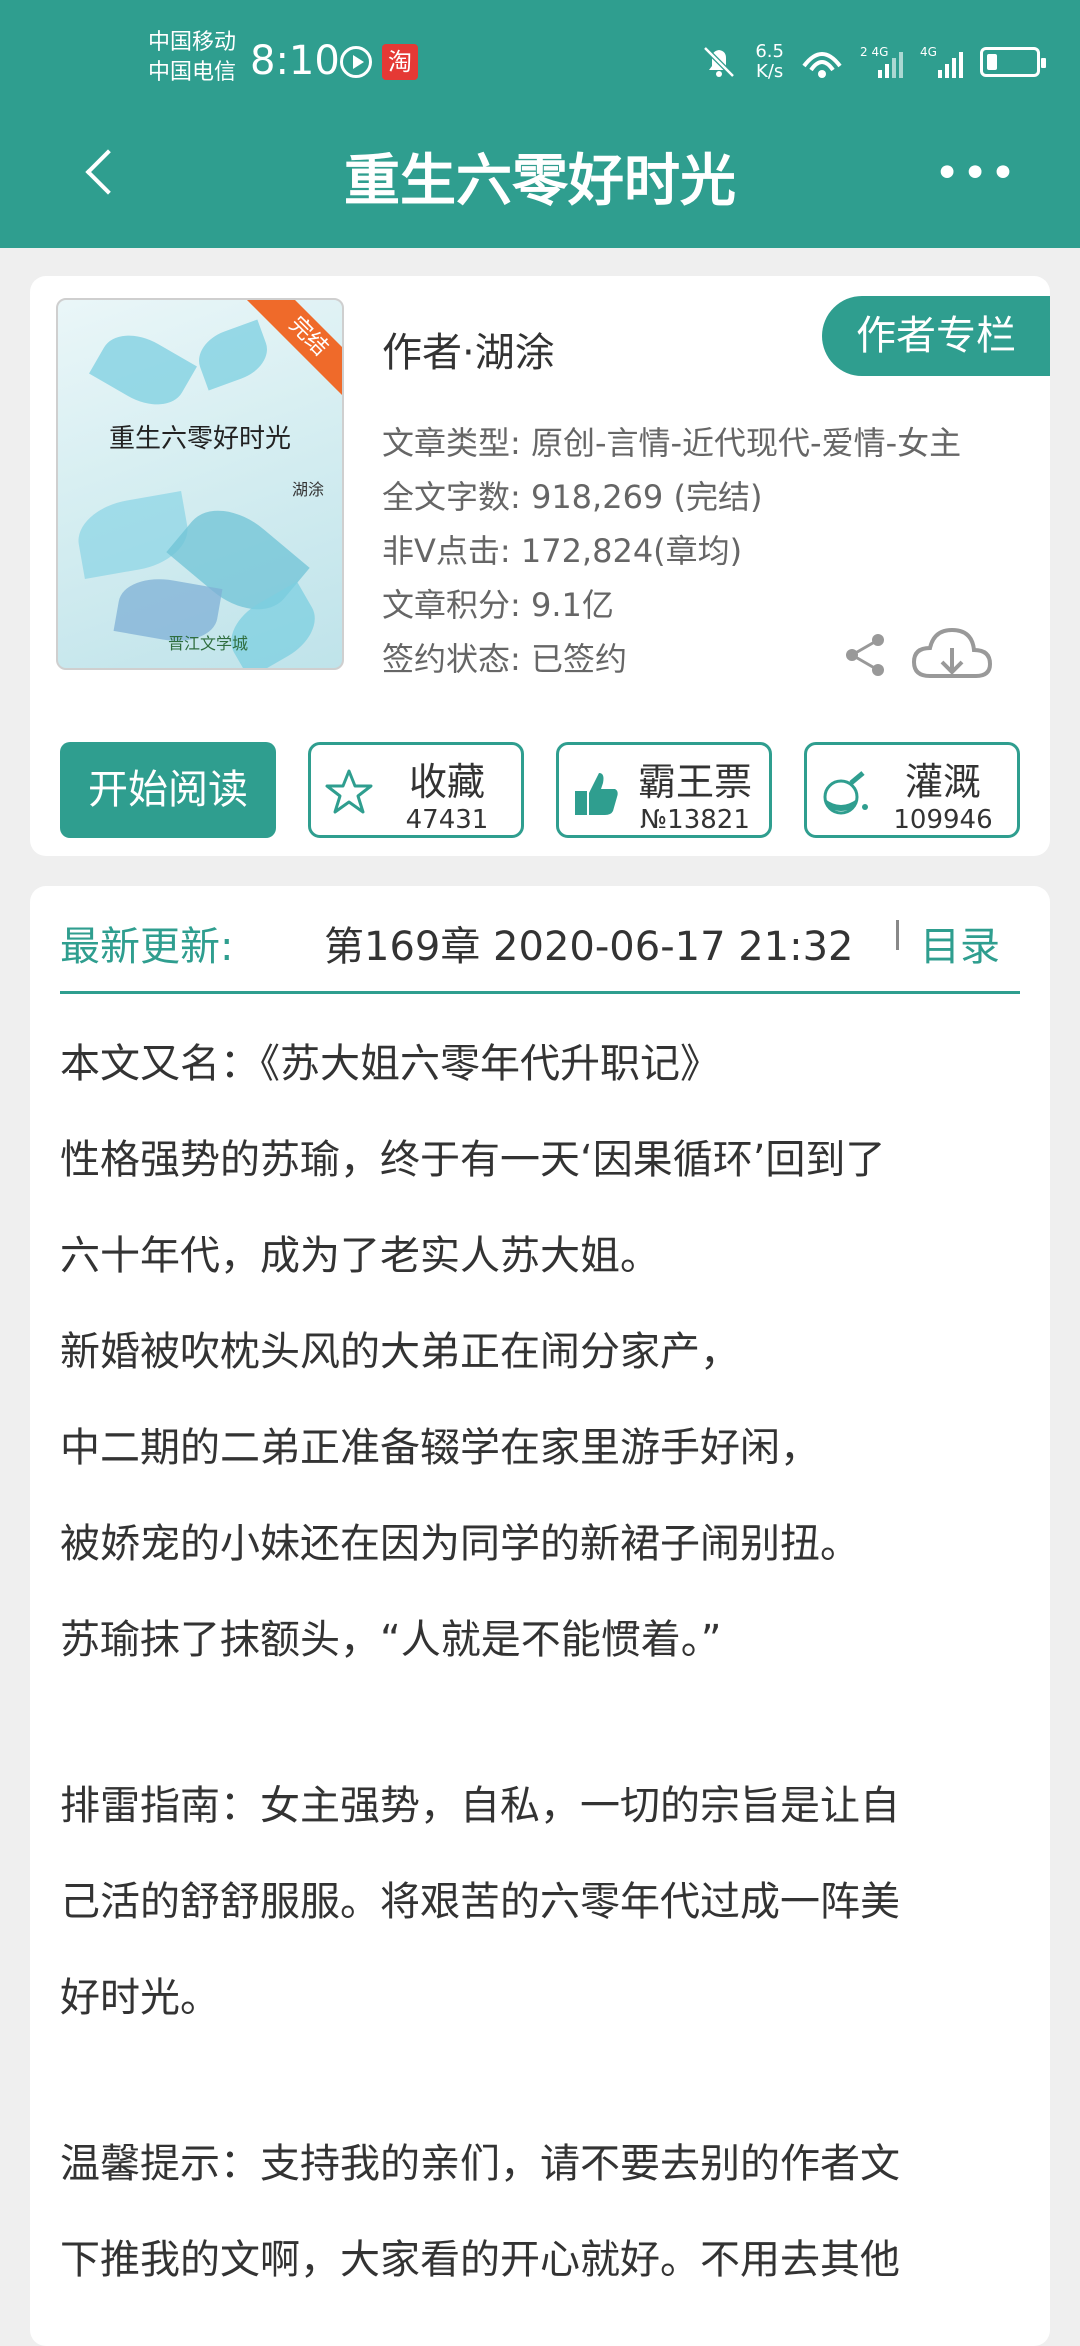 This screenshot has height=2346, width=1080. I want to click on status-icons: 6.5 K/s 2 4G 4G, so click(872, 62).